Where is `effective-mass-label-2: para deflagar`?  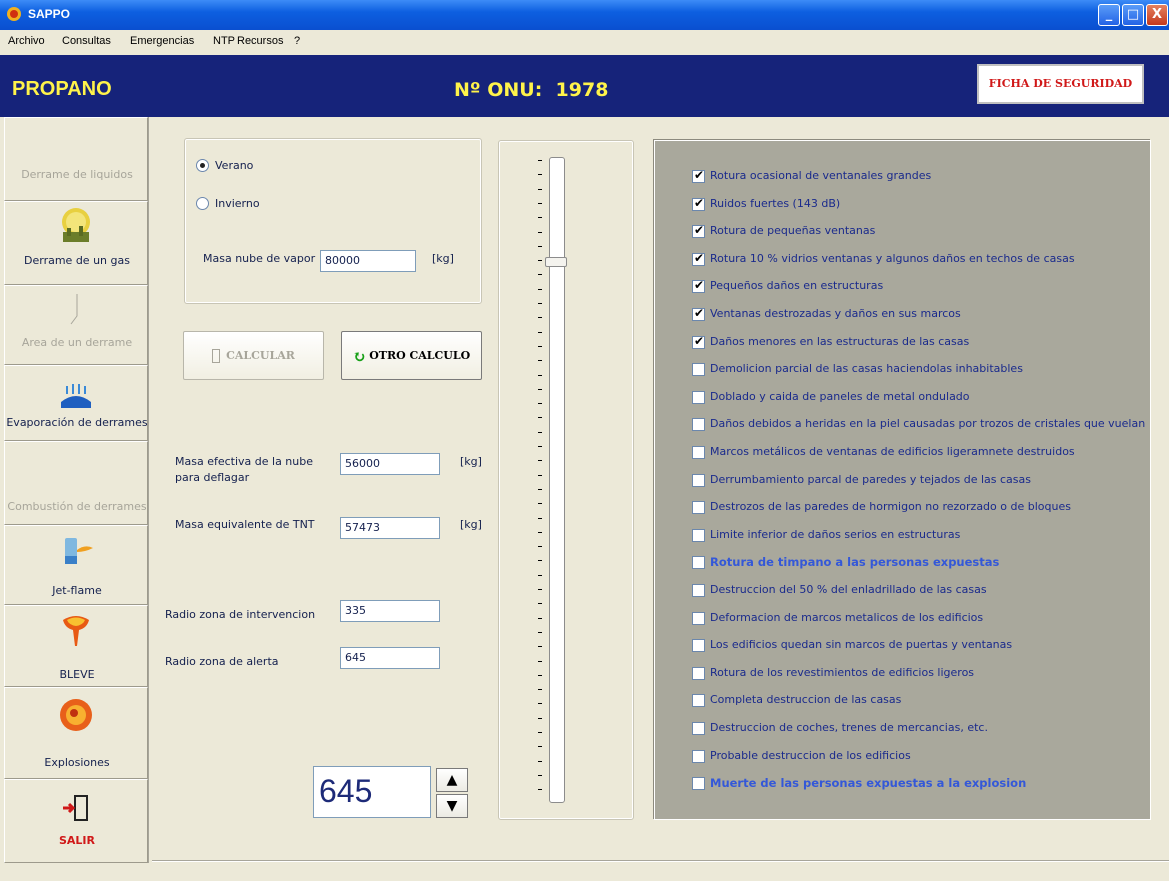
effective-mass-label-2: para deflagar is located at coordinates (212, 477).